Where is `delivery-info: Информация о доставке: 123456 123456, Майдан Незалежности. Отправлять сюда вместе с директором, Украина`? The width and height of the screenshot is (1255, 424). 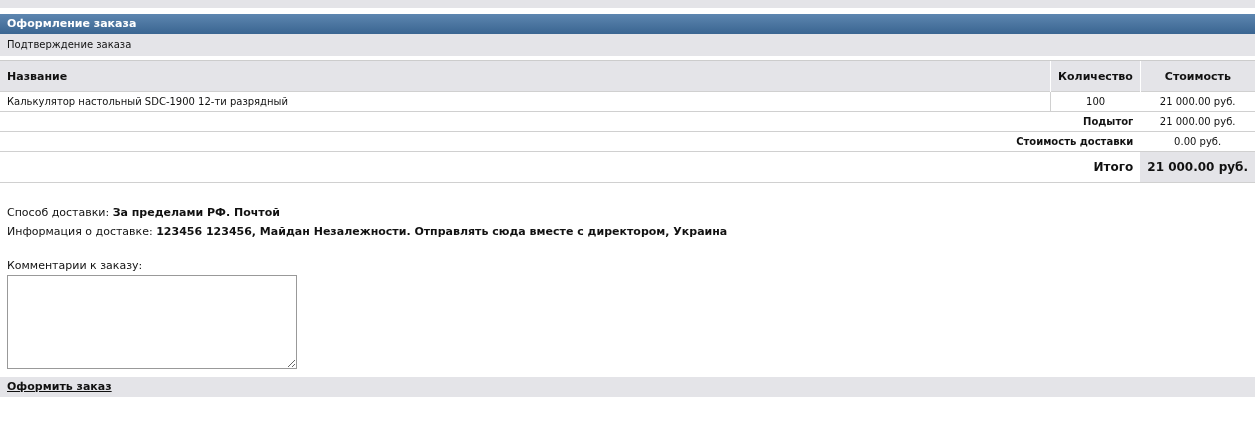 delivery-info: Информация о доставке: 123456 123456, Майдан Незалежности. Отправлять сюда вместе с директором, Украина is located at coordinates (368, 232).